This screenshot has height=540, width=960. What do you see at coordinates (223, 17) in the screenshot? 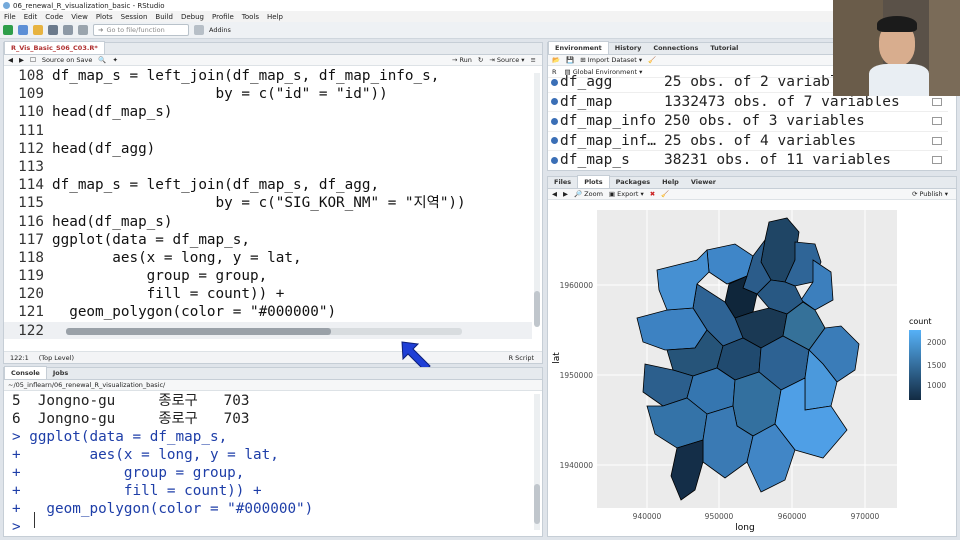
I see `menu-profile: Profile` at bounding box center [223, 17].